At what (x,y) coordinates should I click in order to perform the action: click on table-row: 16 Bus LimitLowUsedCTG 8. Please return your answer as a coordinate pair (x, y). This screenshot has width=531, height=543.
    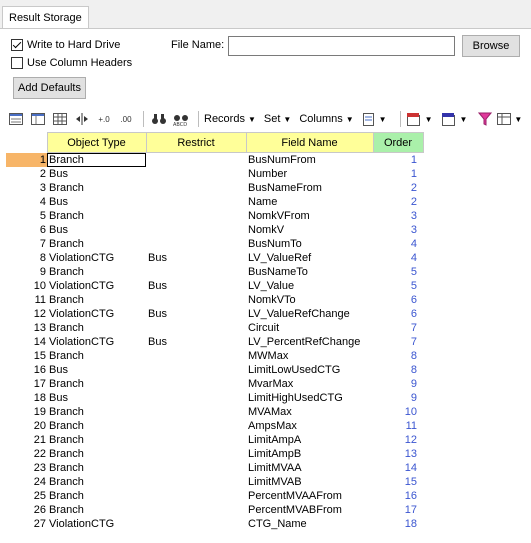
    Looking at the image, I should click on (214, 370).